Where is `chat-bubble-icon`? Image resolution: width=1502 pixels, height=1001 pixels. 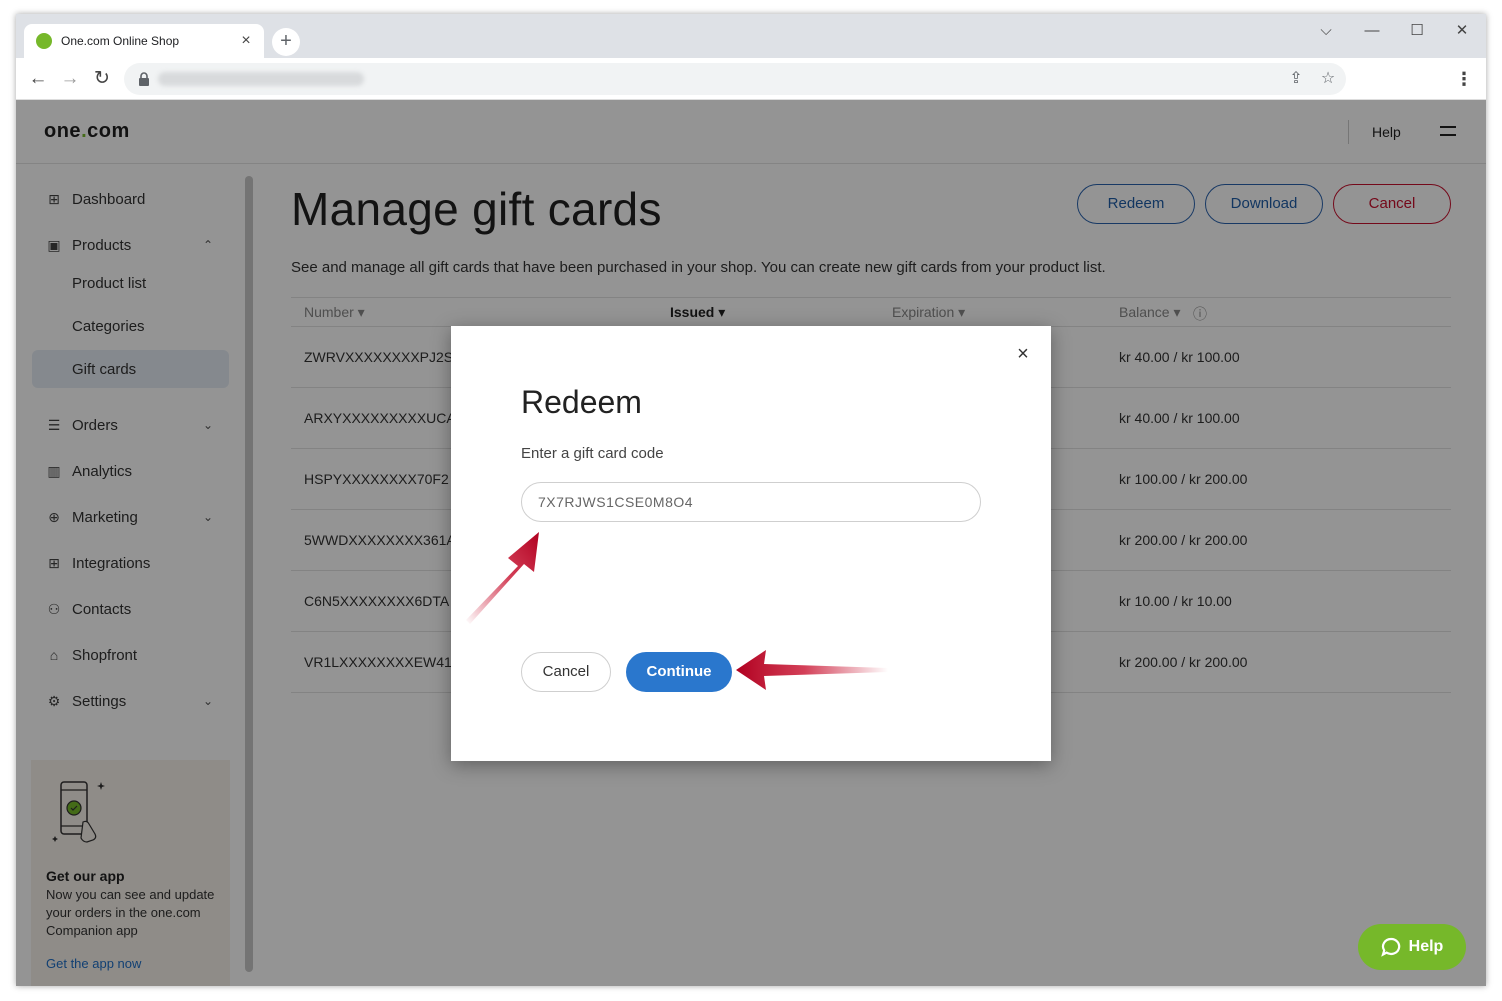 chat-bubble-icon is located at coordinates (1390, 947).